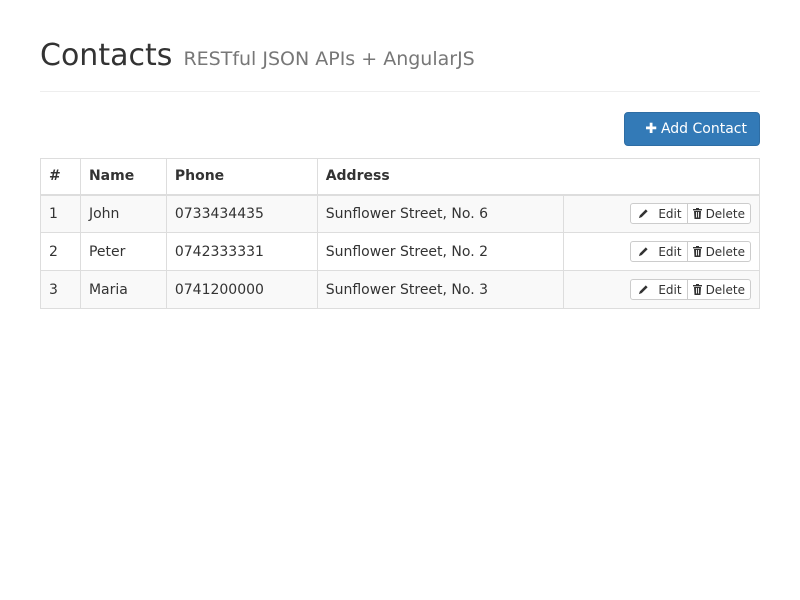 This screenshot has width=800, height=600. Describe the element at coordinates (241, 251) in the screenshot. I see `cell-phone: 0742333331` at that location.